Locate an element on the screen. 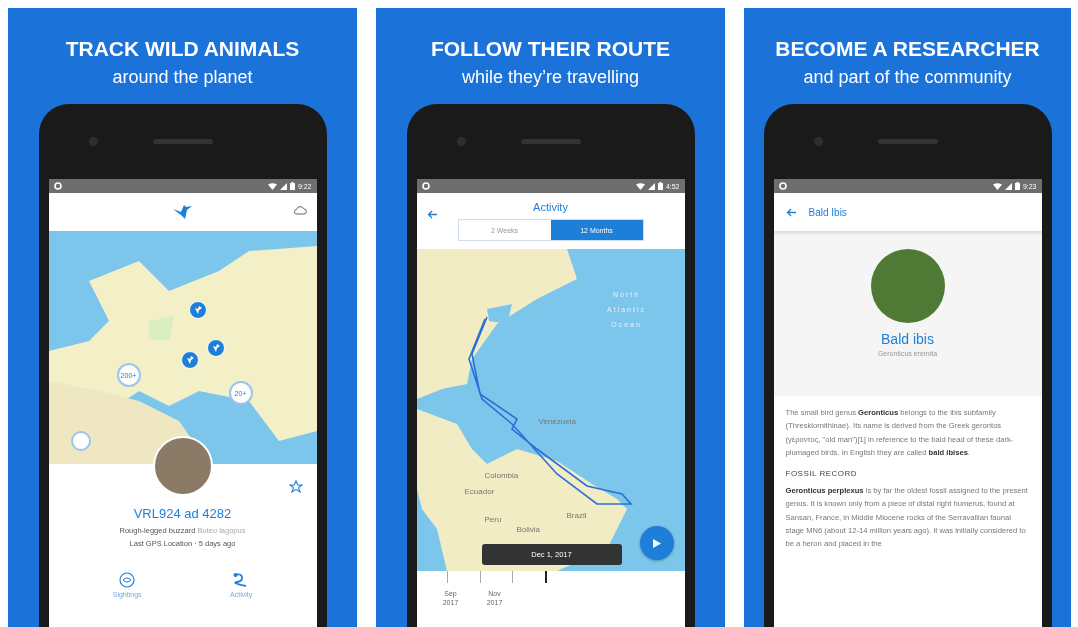  country-label: Colombia is located at coordinates (501, 475).